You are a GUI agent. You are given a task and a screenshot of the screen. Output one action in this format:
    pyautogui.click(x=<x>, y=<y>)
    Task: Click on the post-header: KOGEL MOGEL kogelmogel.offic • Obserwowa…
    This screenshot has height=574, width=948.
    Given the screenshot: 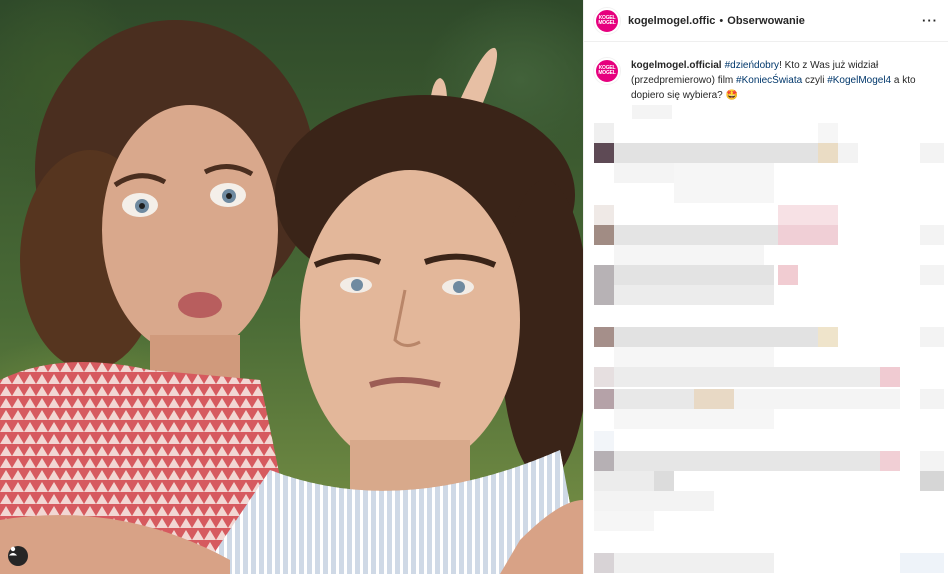 What is the action you would take?
    pyautogui.click(x=766, y=21)
    